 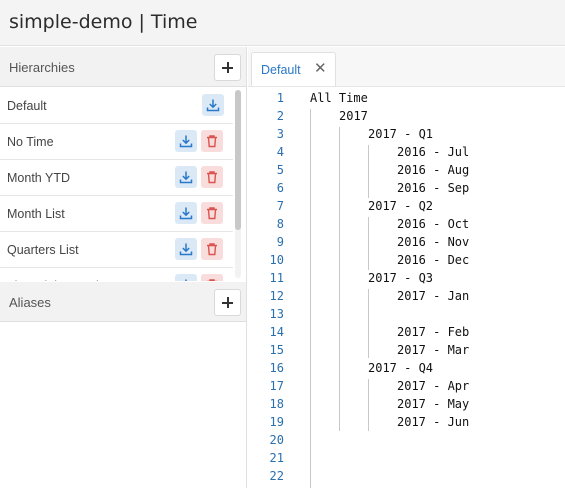 What do you see at coordinates (281, 70) in the screenshot?
I see `tab-label: Default` at bounding box center [281, 70].